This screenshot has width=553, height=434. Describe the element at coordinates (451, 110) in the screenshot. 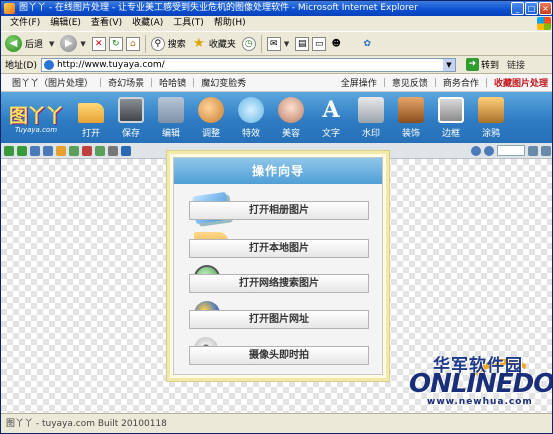

I see `border-frame-icon` at that location.